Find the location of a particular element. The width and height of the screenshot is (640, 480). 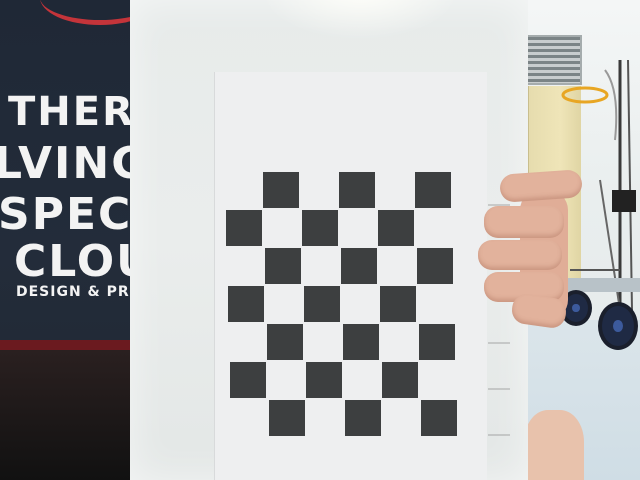

shirt-print-line-2: LVING is located at coordinates (75, 163).